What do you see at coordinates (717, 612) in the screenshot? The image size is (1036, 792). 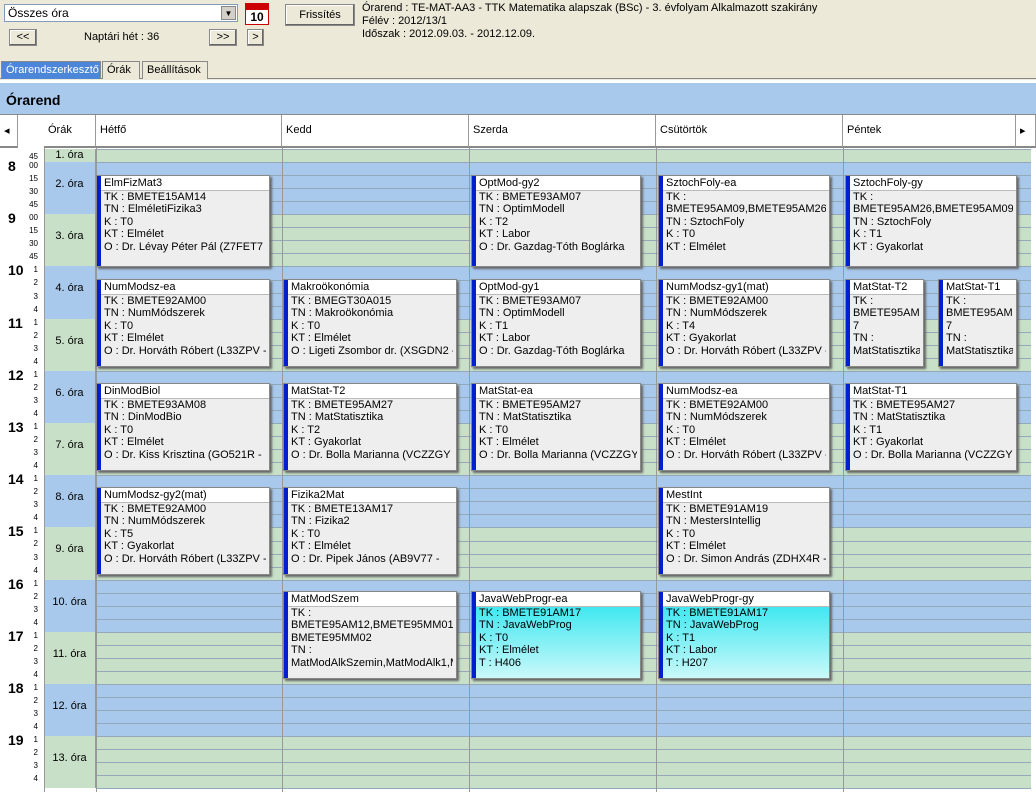 I see `course-detail-line: TK : BMETE91AM17` at bounding box center [717, 612].